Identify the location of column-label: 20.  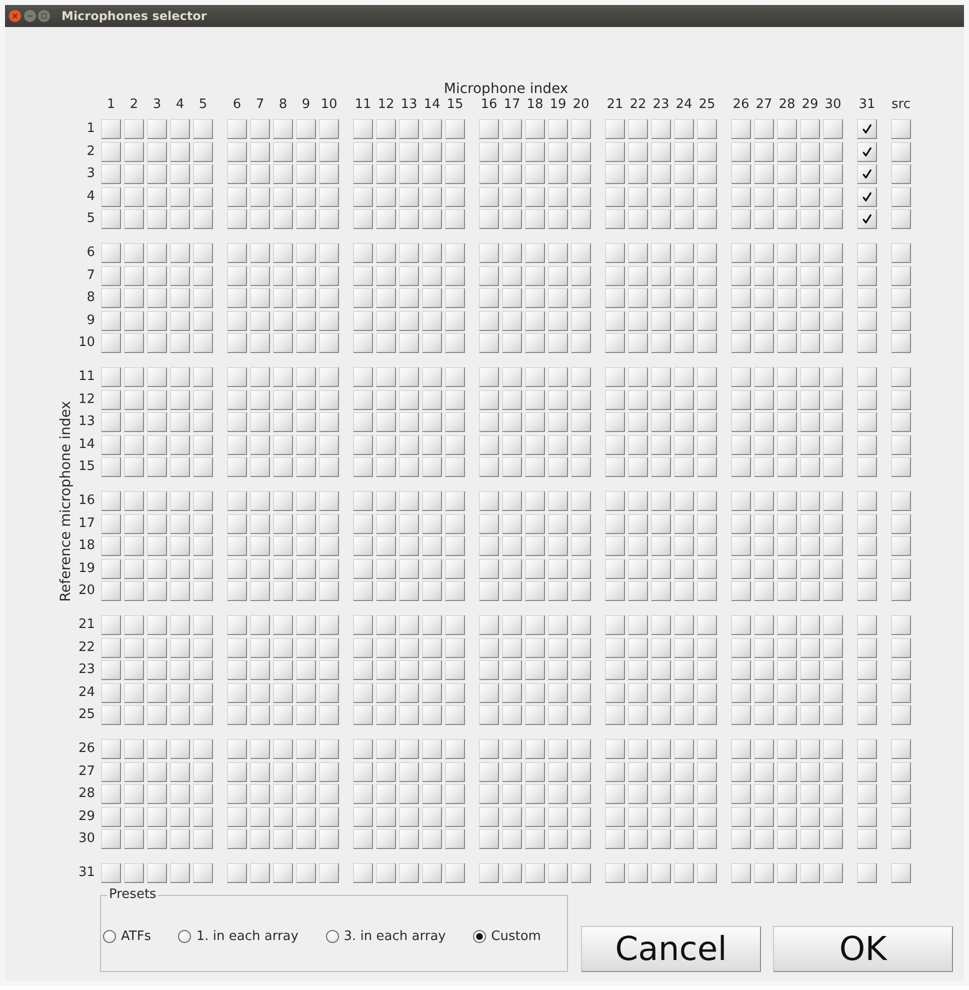
(581, 105).